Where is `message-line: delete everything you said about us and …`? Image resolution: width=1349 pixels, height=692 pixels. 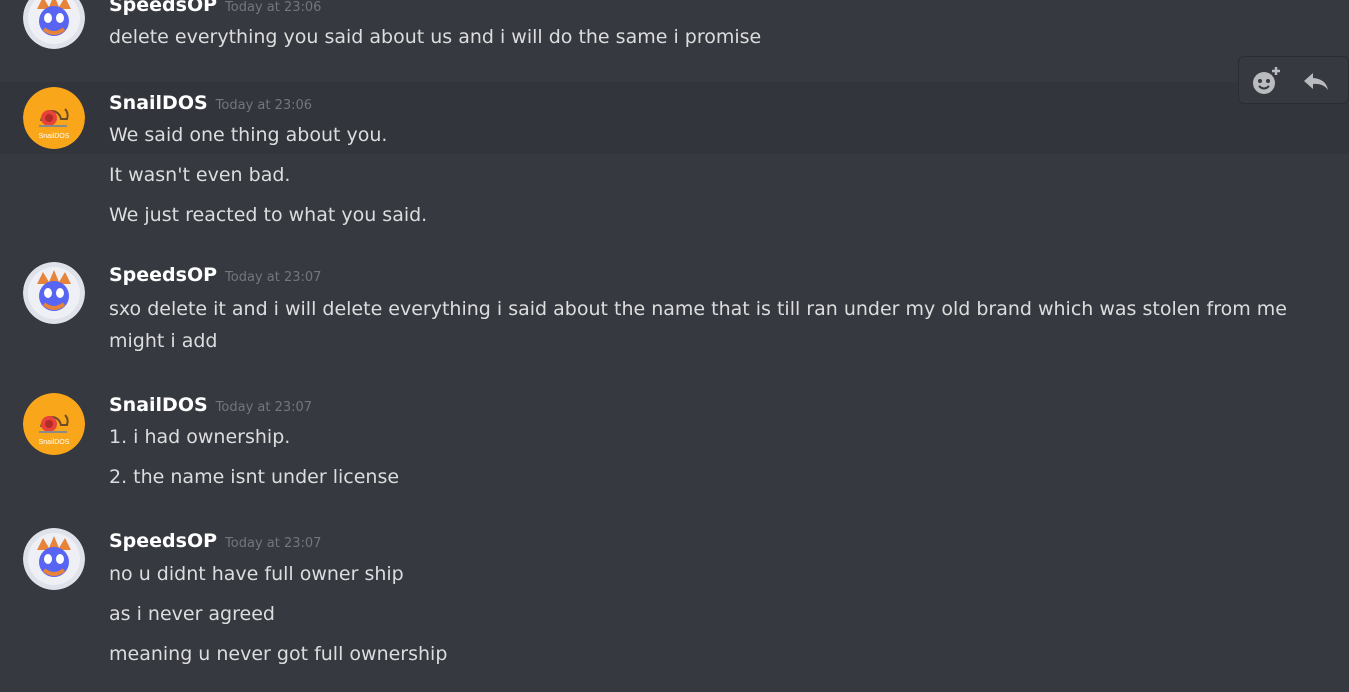 message-line: delete everything you said about us and … is located at coordinates (435, 37).